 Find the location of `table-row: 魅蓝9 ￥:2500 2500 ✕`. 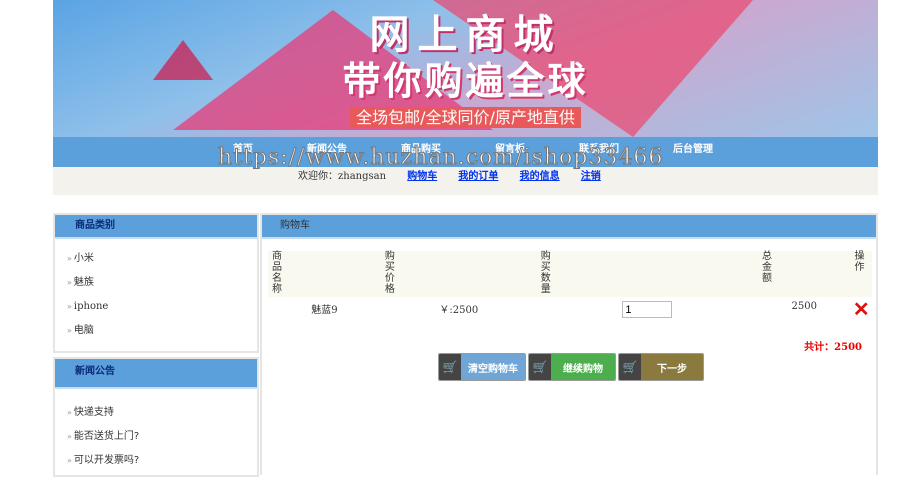

table-row: 魅蓝9 ￥:2500 2500 ✕ is located at coordinates (570, 308).